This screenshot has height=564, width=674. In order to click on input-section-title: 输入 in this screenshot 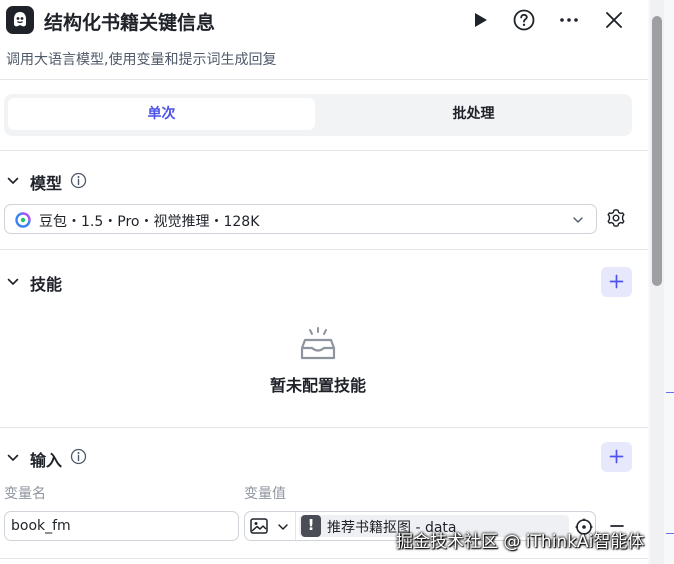, I will do `click(46, 460)`.